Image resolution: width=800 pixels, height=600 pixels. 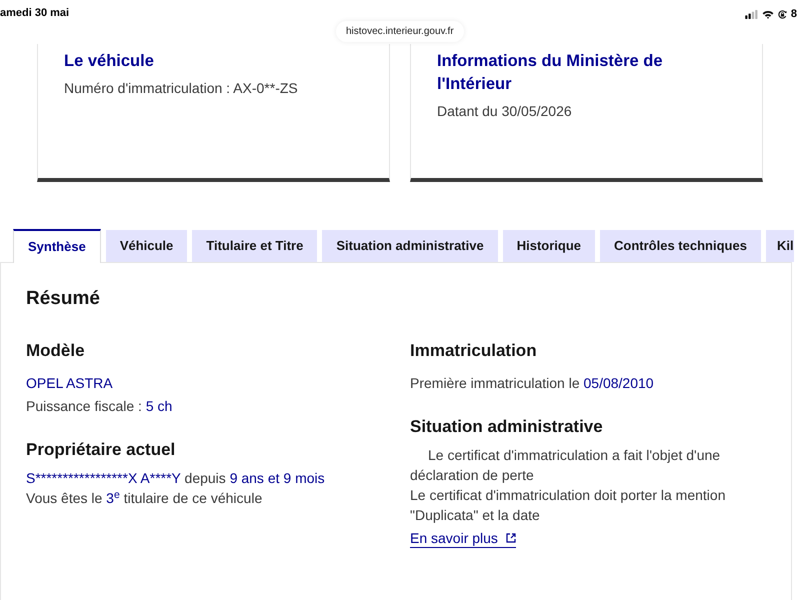 What do you see at coordinates (550, 73) in the screenshot?
I see `card-title: Informations du Ministère de l'Intérieur` at bounding box center [550, 73].